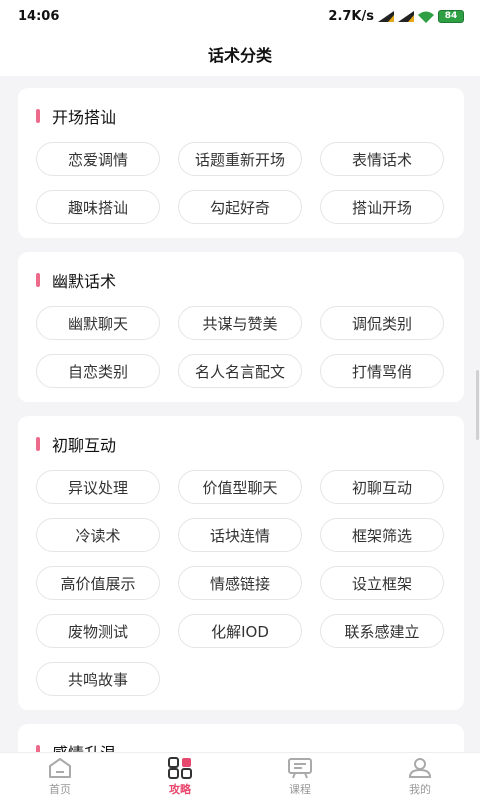 The width and height of the screenshot is (480, 800). What do you see at coordinates (98, 583) in the screenshot?
I see `category-tag: 高价值展示` at bounding box center [98, 583].